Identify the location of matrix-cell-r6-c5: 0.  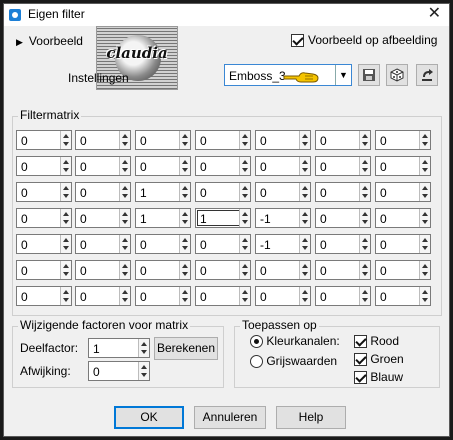
(283, 270).